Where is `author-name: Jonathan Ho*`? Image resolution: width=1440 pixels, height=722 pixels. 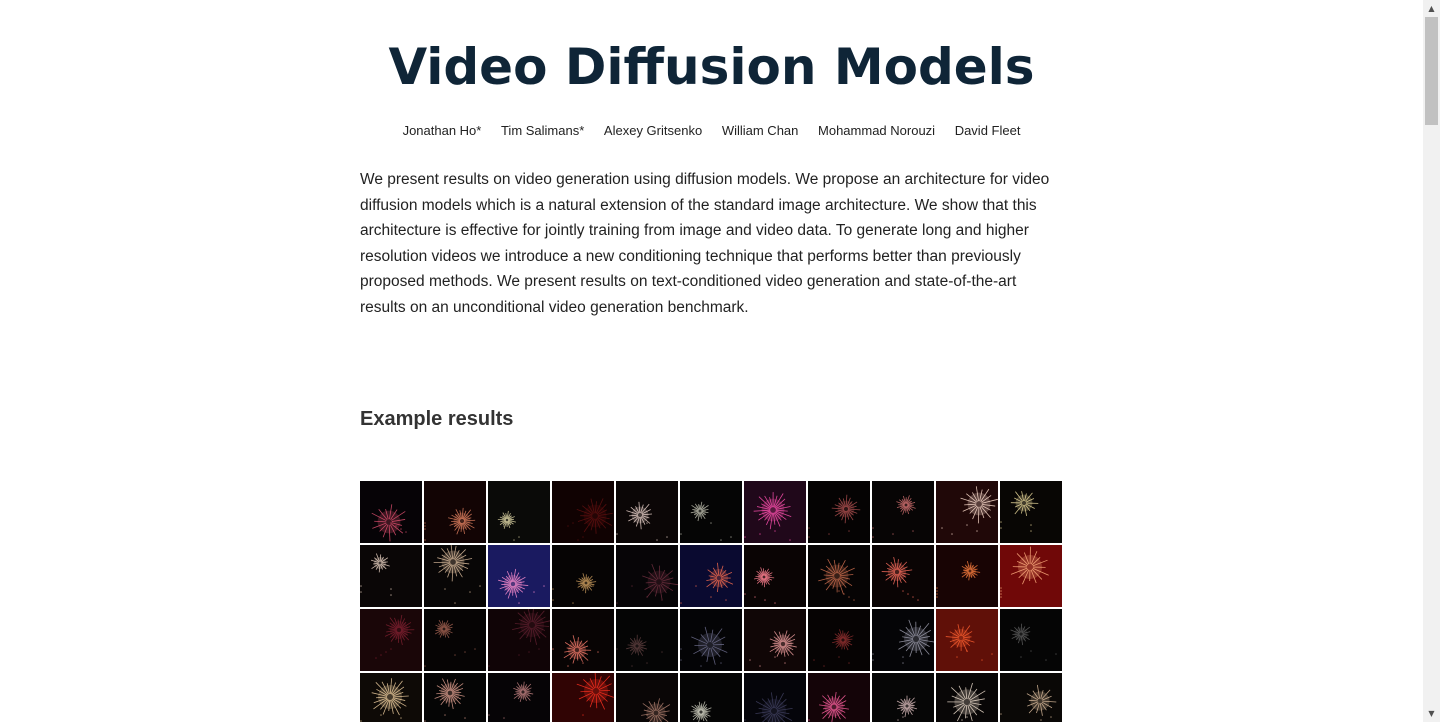
author-name: Jonathan Ho* is located at coordinates (442, 130).